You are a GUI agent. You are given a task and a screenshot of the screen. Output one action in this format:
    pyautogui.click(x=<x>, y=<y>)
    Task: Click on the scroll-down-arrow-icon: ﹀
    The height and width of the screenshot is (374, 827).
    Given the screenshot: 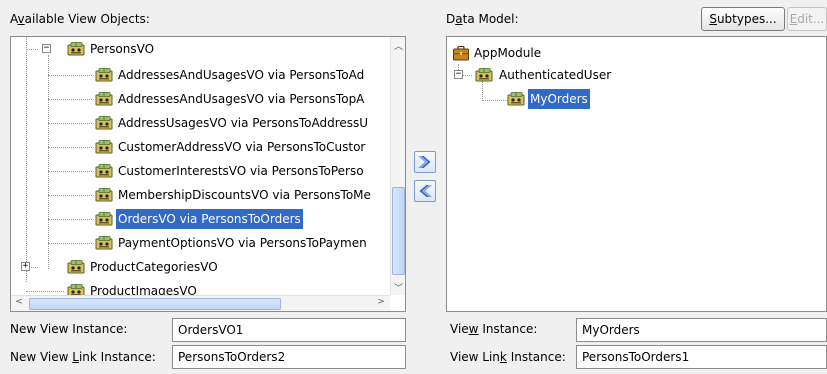 What is the action you would take?
    pyautogui.click(x=398, y=288)
    